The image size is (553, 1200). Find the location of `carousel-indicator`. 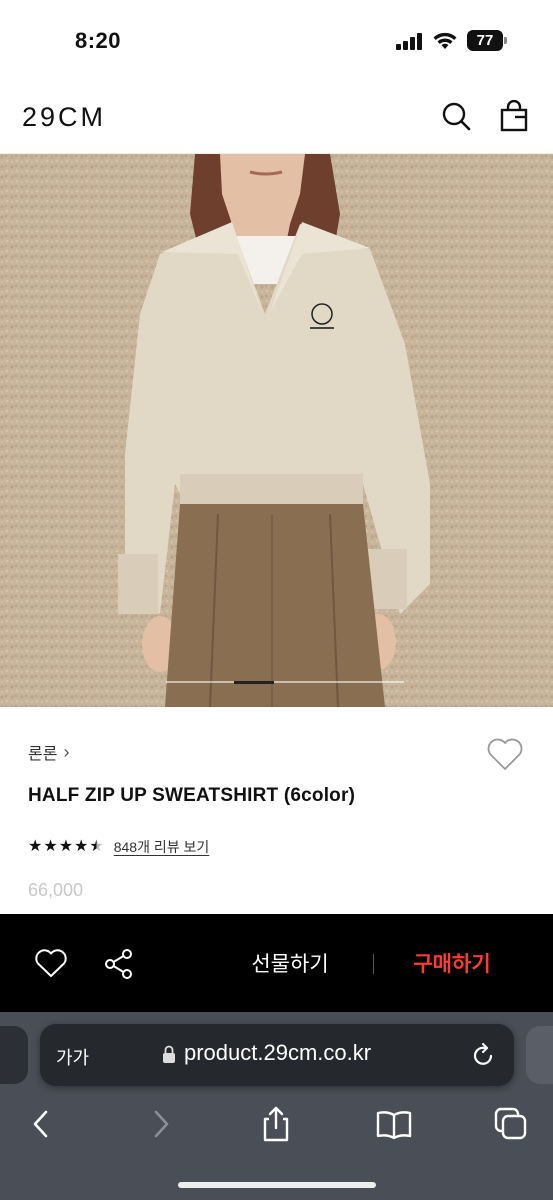

carousel-indicator is located at coordinates (254, 682).